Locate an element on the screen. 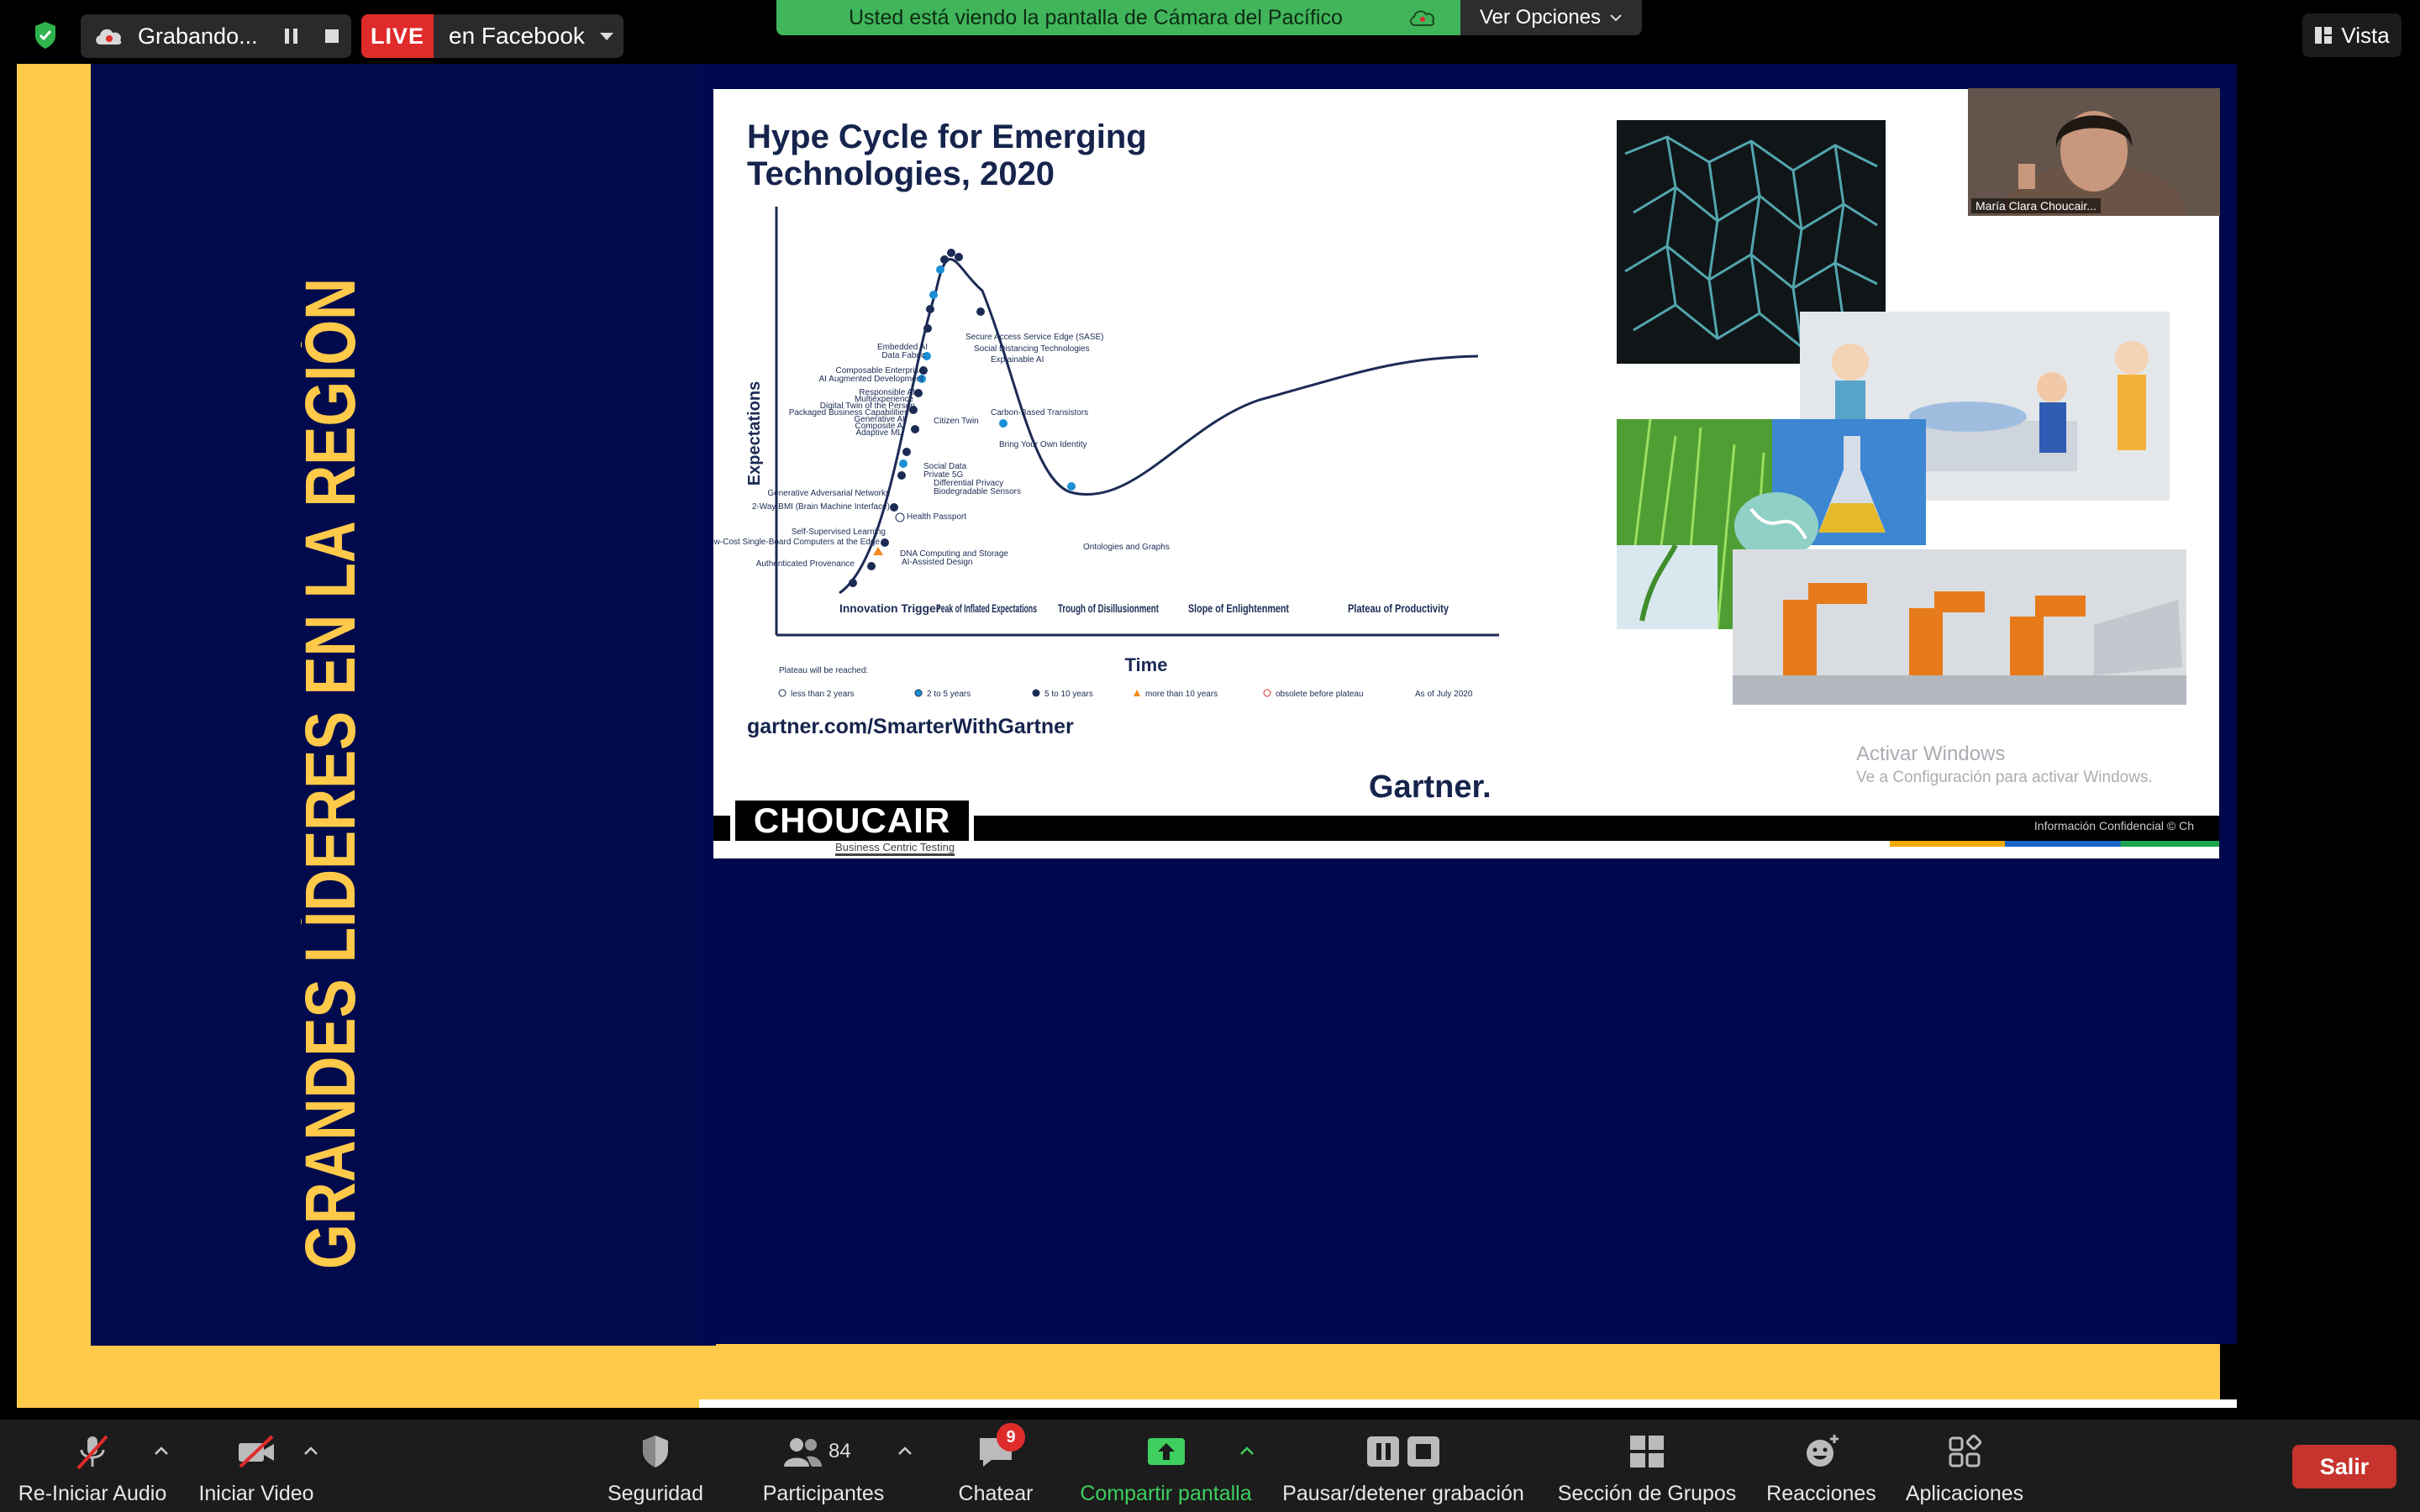 The width and height of the screenshot is (2420, 1512). audio-label: Re-Iniciar Audio is located at coordinates (92, 1493).